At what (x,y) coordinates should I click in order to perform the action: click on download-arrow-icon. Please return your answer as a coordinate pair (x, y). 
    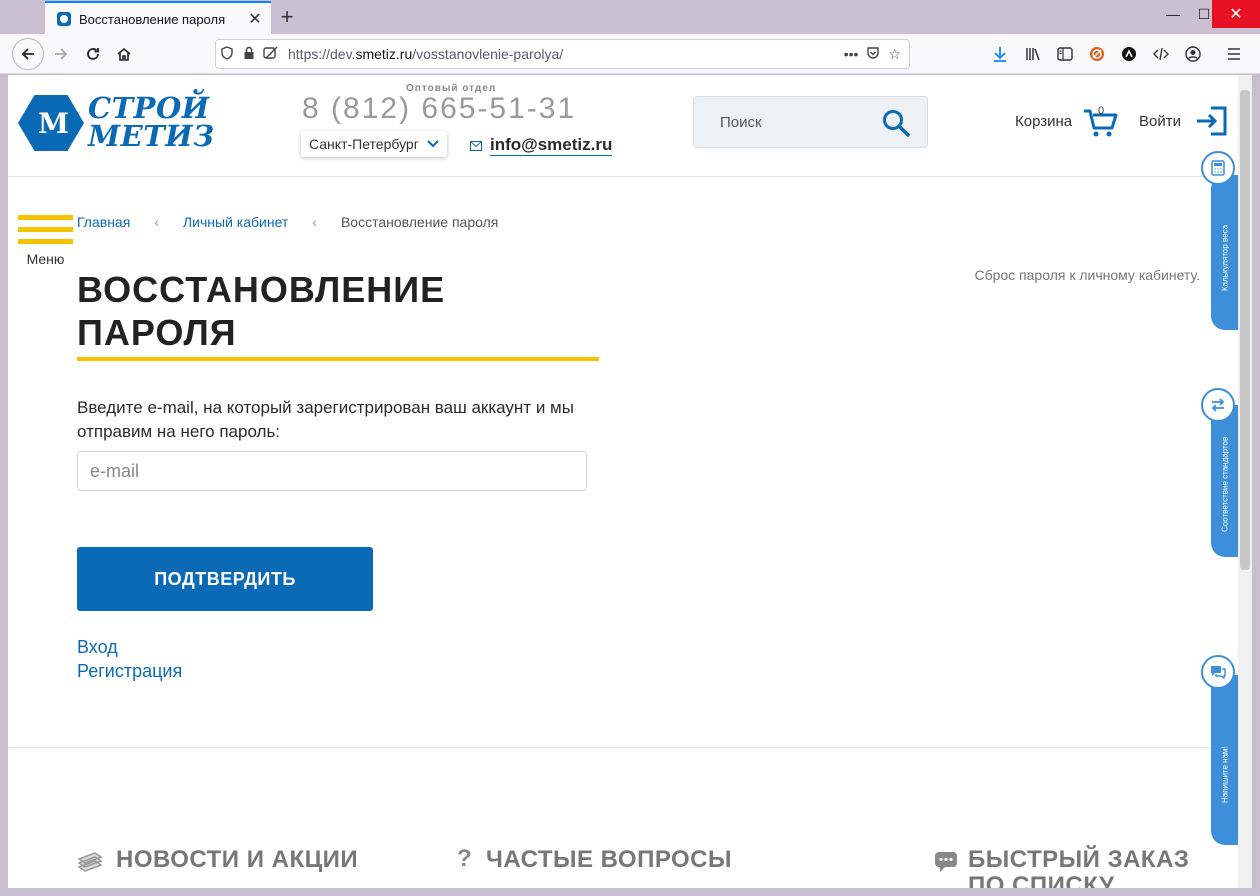
    Looking at the image, I should click on (1000, 54).